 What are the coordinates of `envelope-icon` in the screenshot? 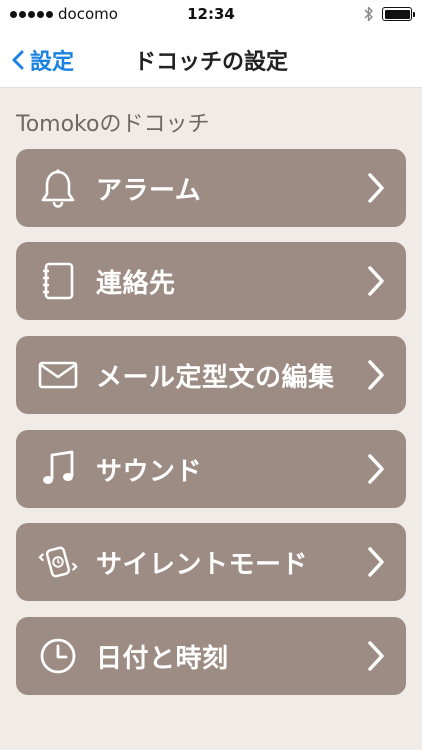 It's located at (58, 375).